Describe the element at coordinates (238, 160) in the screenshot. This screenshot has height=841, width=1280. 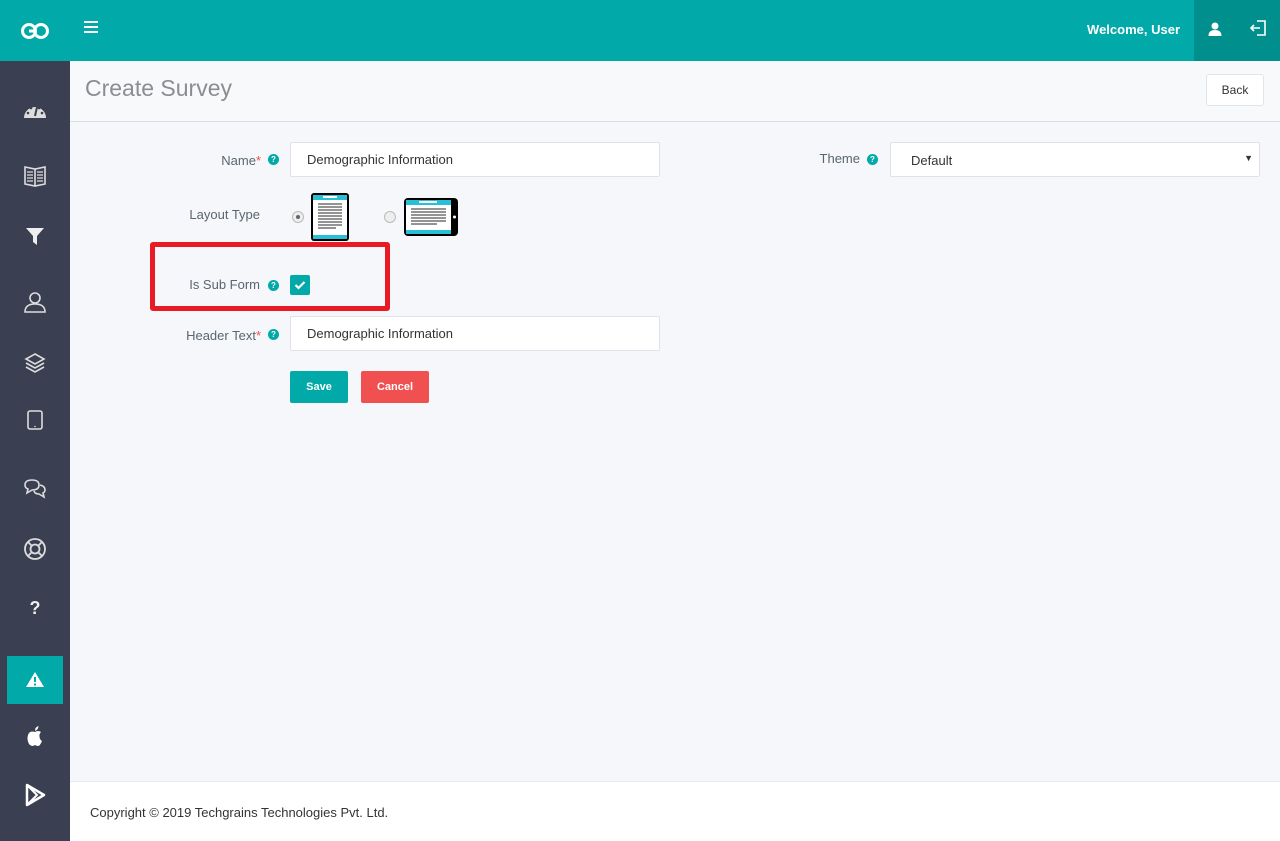
I see `name-label-text: Name` at that location.